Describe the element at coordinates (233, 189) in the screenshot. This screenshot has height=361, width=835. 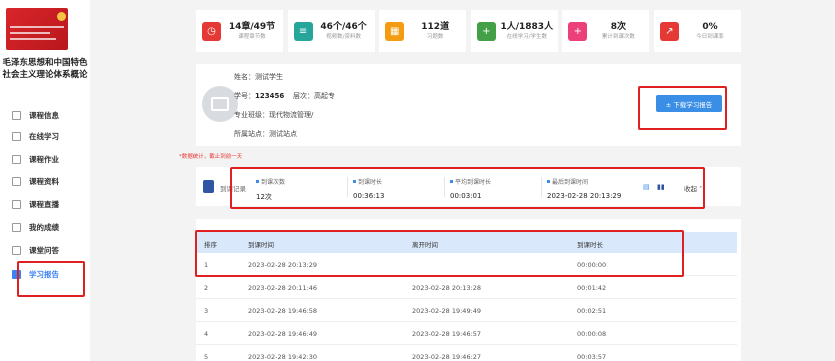
I see `attendance-record-label: 到课记录` at that location.